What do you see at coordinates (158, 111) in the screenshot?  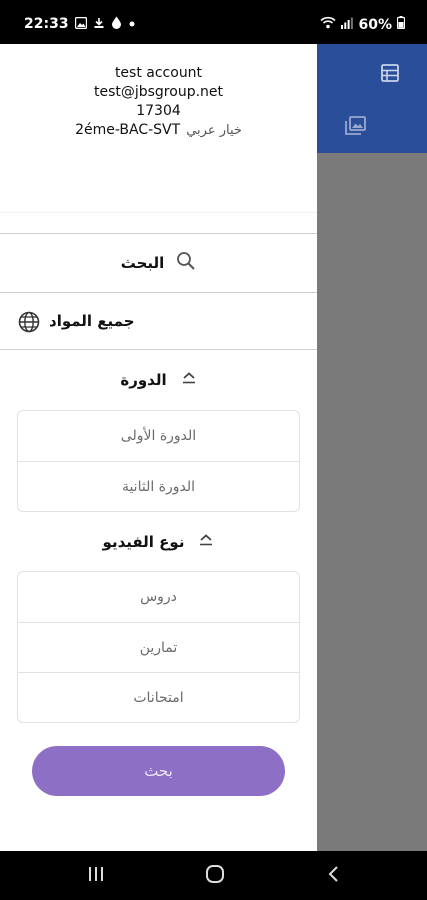 I see `profile-id: 17304` at bounding box center [158, 111].